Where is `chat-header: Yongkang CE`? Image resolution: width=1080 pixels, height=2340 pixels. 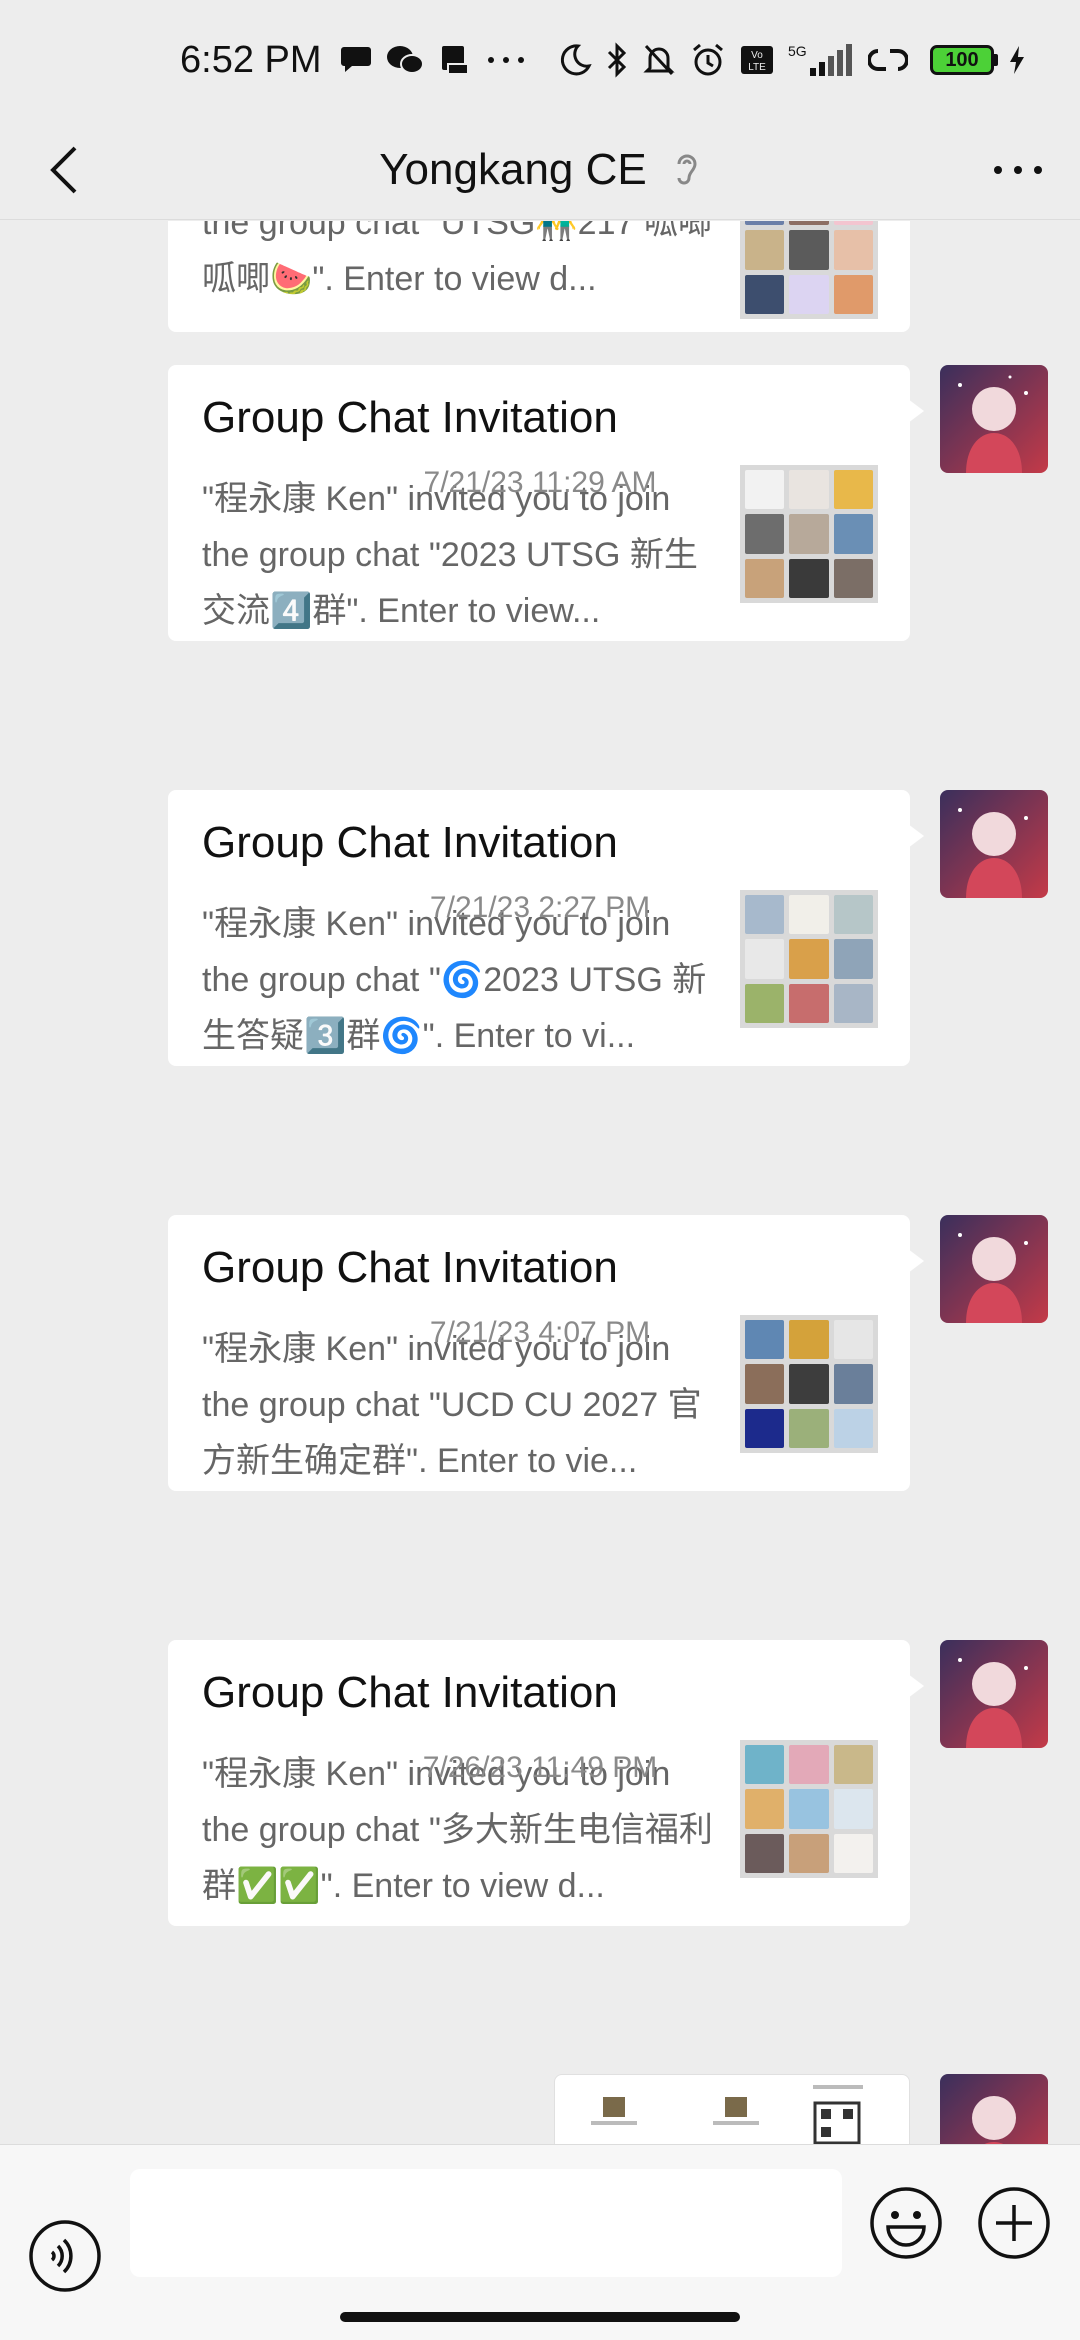
chat-header: Yongkang CE is located at coordinates (540, 170).